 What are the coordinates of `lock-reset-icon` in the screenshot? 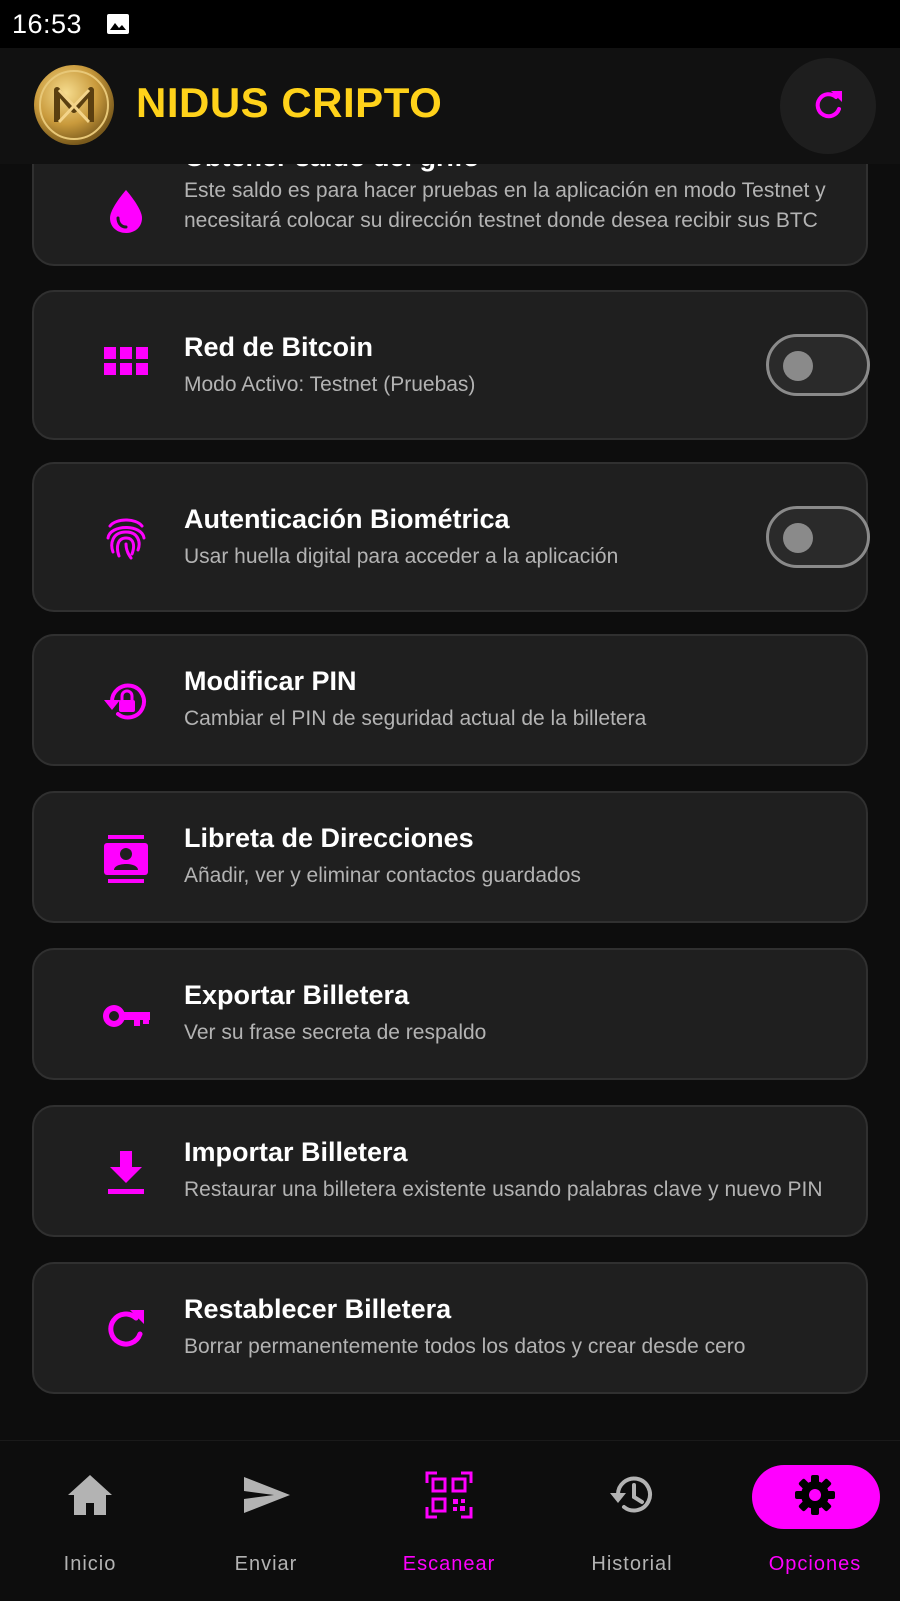 It's located at (125, 701).